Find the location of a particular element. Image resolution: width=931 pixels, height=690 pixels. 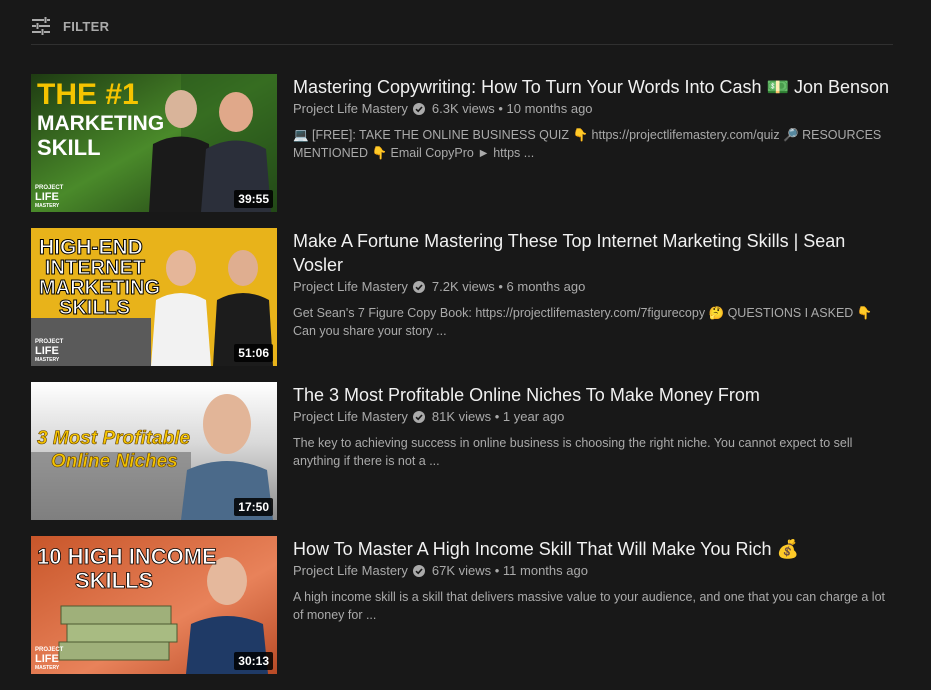

view-count: 7.2K views is located at coordinates (463, 286).